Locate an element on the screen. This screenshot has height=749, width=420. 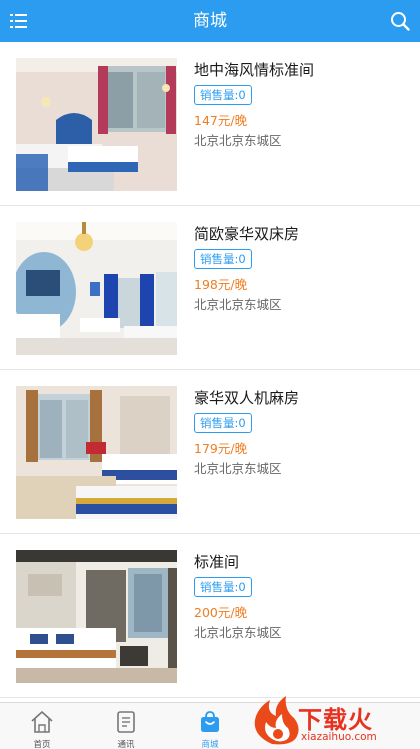
product-price: 147元/晚 is located at coordinates (221, 120).